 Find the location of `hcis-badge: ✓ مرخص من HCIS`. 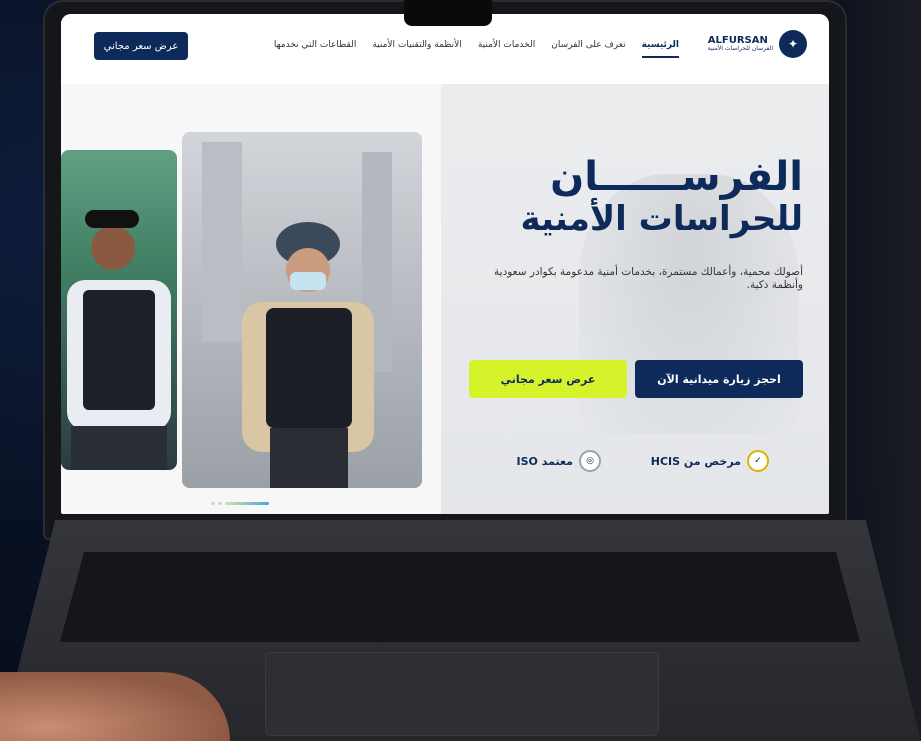

hcis-badge: ✓ مرخص من HCIS is located at coordinates (710, 461).